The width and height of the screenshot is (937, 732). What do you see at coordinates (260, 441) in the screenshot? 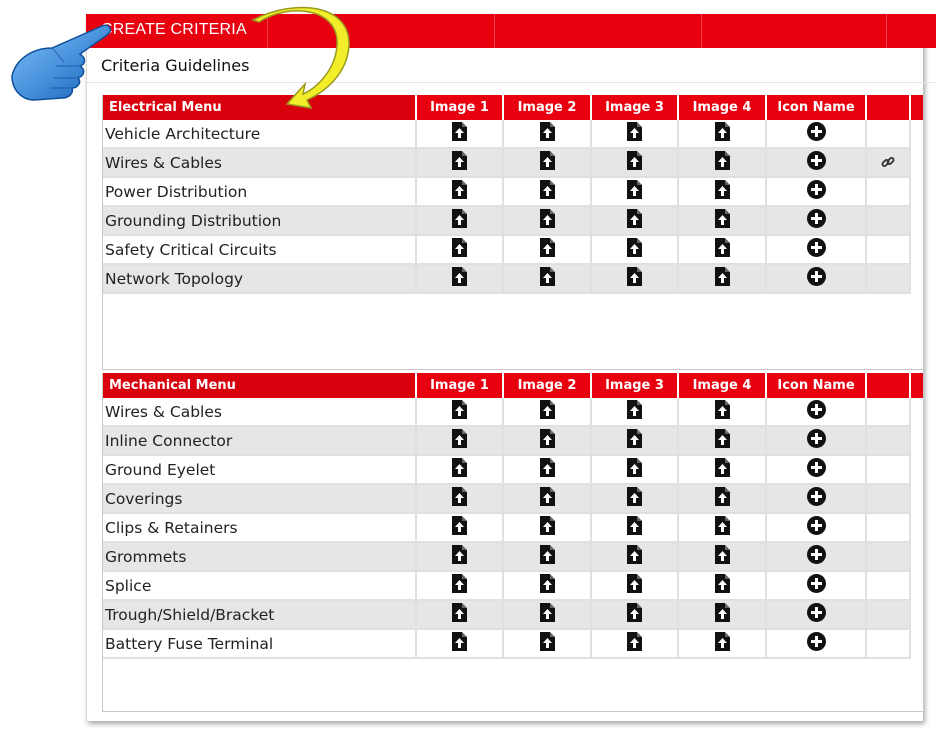
I see `menu-item-name: Inline Connector` at bounding box center [260, 441].